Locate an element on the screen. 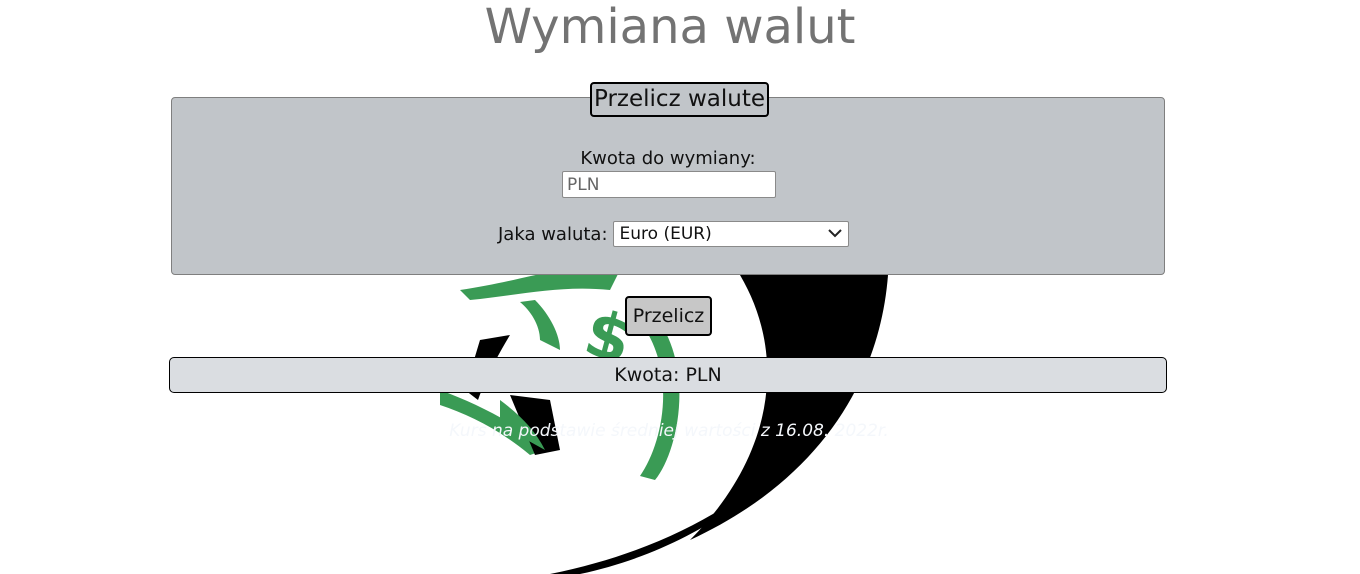 Image resolution: width=1360 pixels, height=574 pixels. result-display: Kwota: PLN is located at coordinates (668, 375).